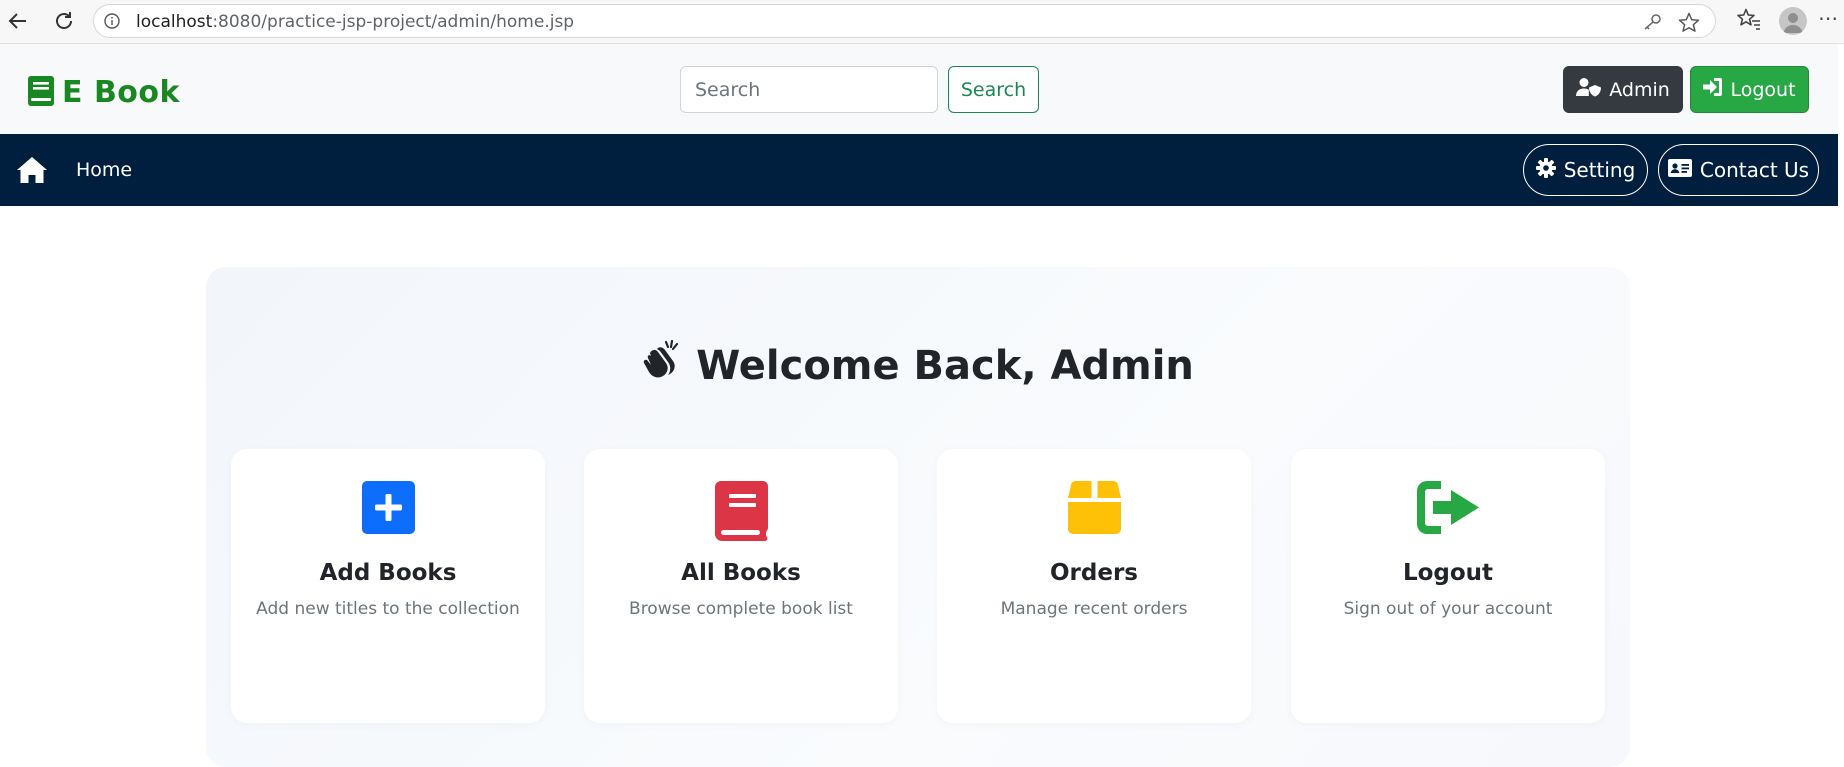 Image resolution: width=1844 pixels, height=767 pixels. Describe the element at coordinates (388, 573) in the screenshot. I see `card-title: Add Books` at that location.